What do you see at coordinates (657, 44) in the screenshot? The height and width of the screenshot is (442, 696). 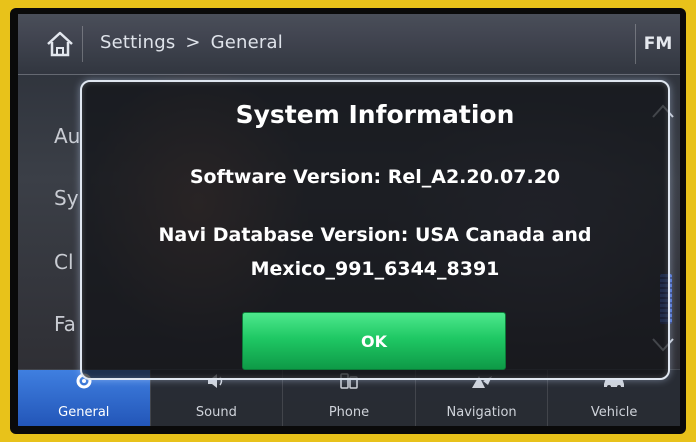 I see `audio-source-button: FM` at bounding box center [657, 44].